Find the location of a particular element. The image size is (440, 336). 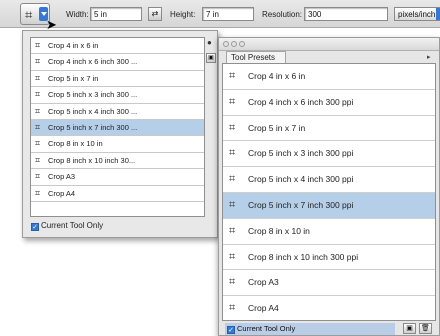

height-label: Height: is located at coordinates (183, 14).